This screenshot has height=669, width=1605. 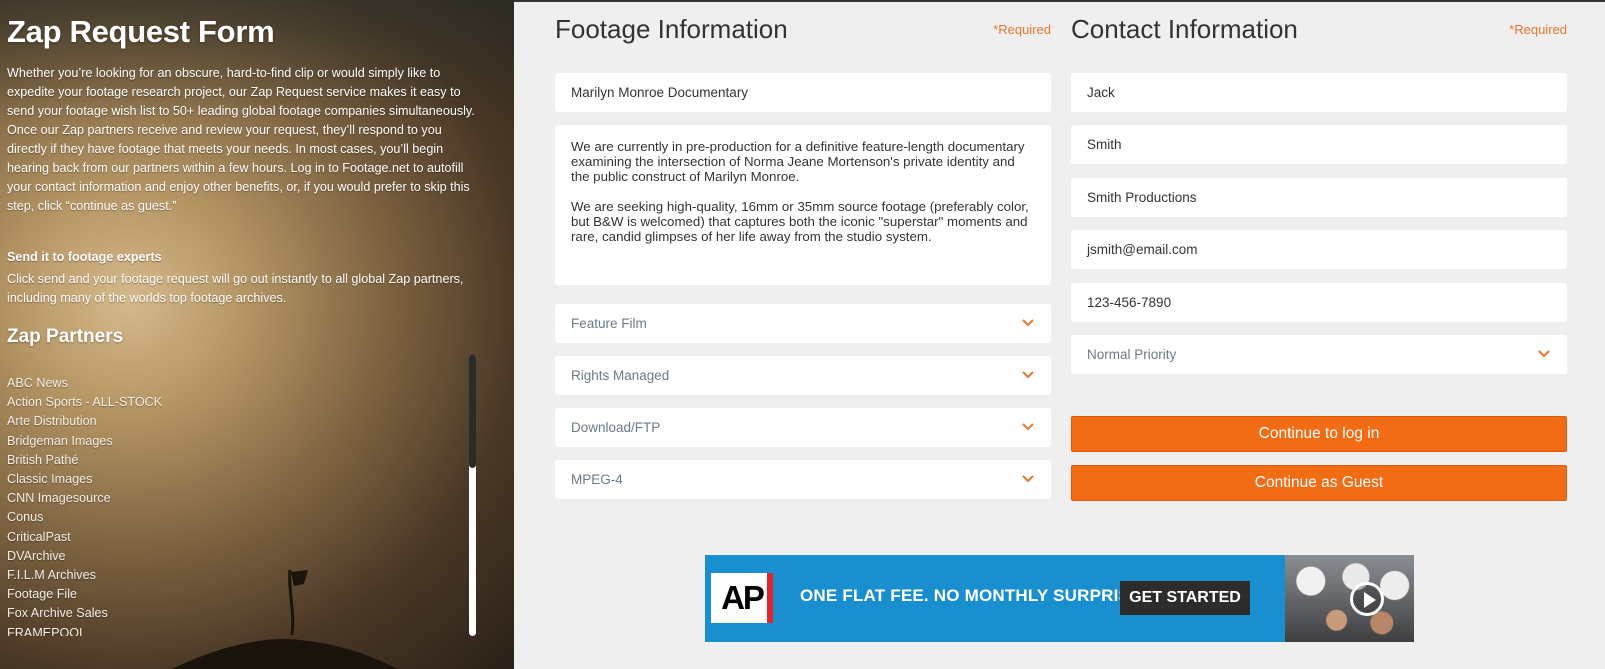 I want to click on delivery-value: Download/FTP, so click(x=616, y=427).